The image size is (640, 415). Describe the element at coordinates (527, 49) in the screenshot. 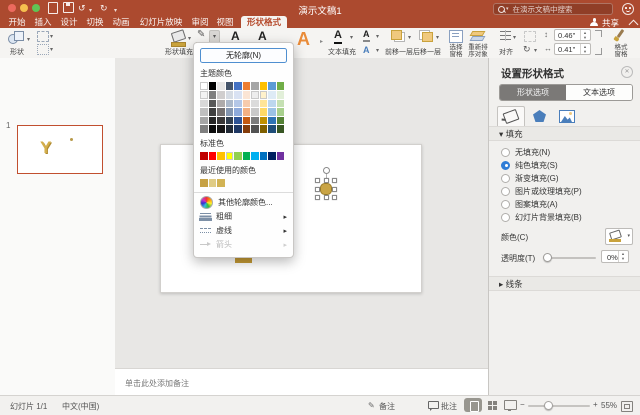

I see `rotate-icon: ↻` at that location.